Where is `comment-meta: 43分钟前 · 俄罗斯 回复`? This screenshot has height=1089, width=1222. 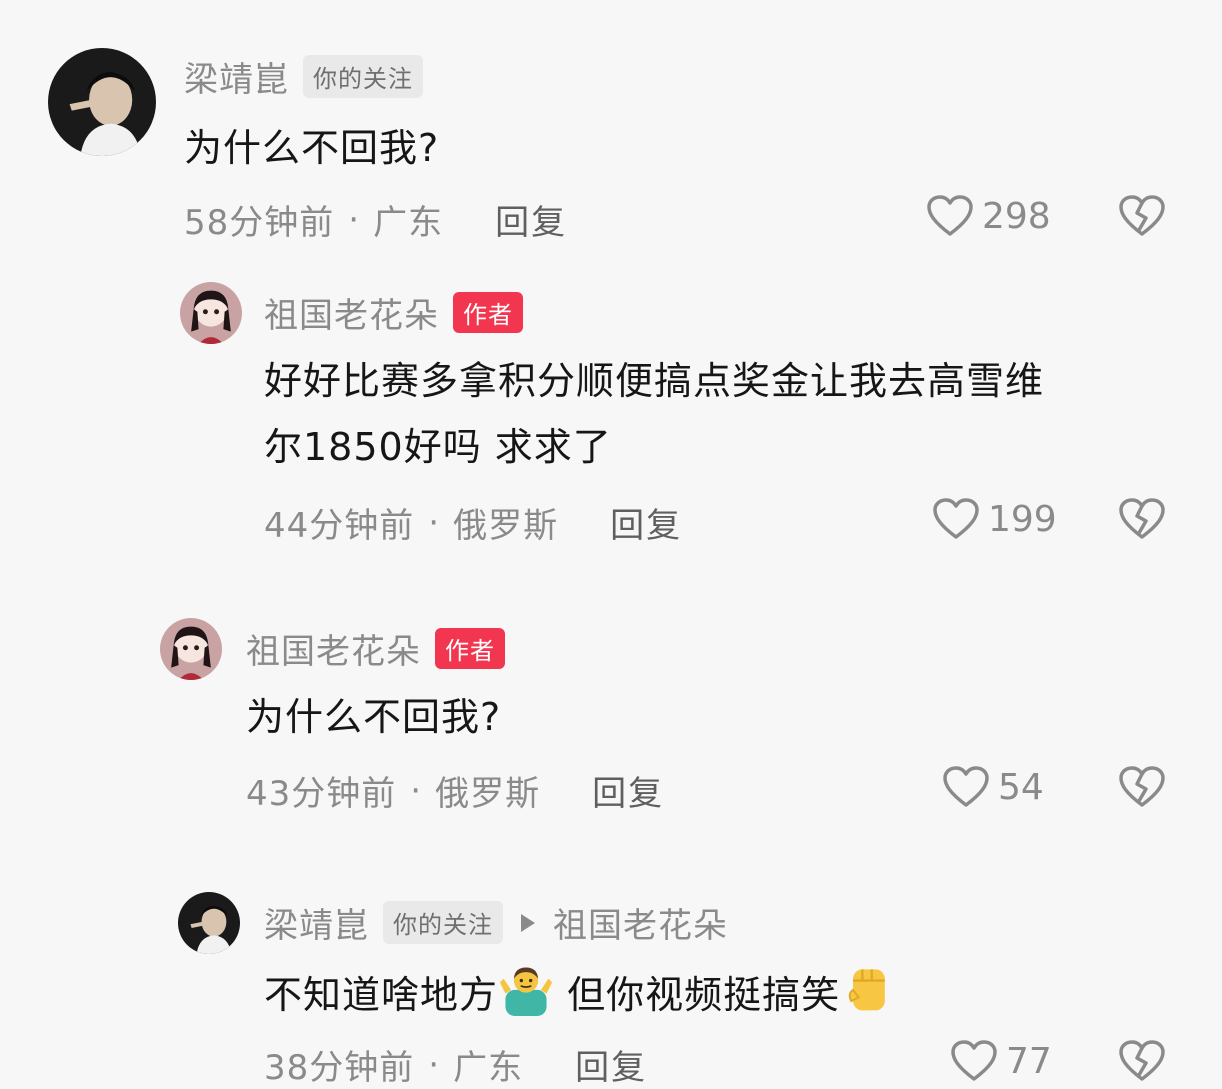
comment-meta: 43分钟前 · 俄罗斯 回复 is located at coordinates (455, 790).